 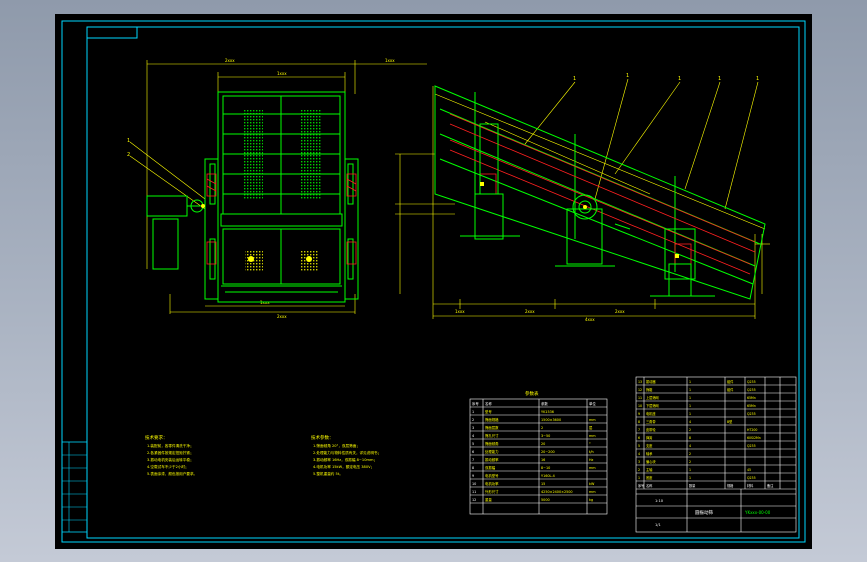 What do you see at coordinates (168, 466) in the screenshot?
I see `notes-left-line: 4.空载试车不少于2小时；` at bounding box center [168, 466].